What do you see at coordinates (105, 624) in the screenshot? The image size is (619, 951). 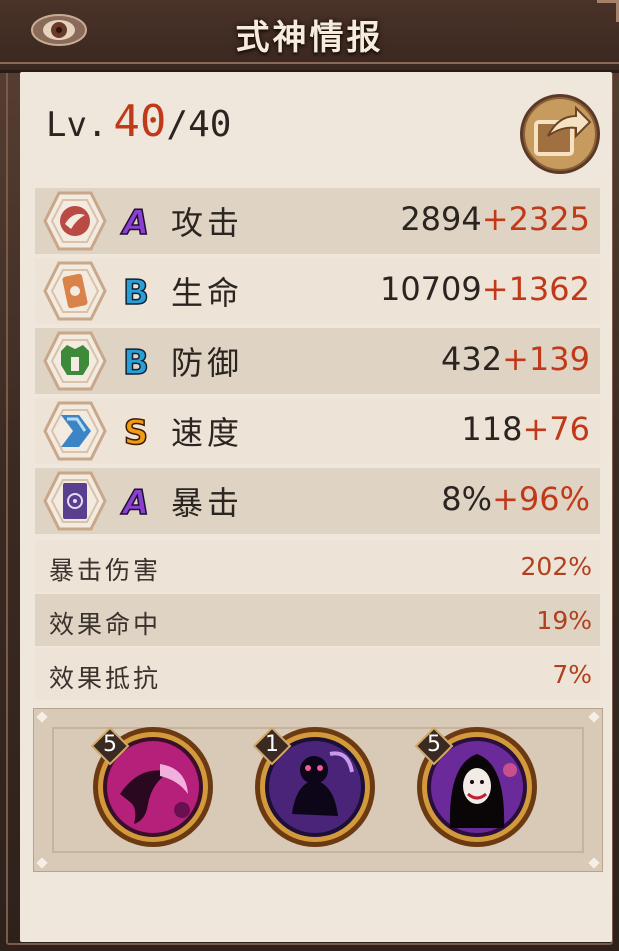 I see `secondary-stat-name: 效果命中` at bounding box center [105, 624].